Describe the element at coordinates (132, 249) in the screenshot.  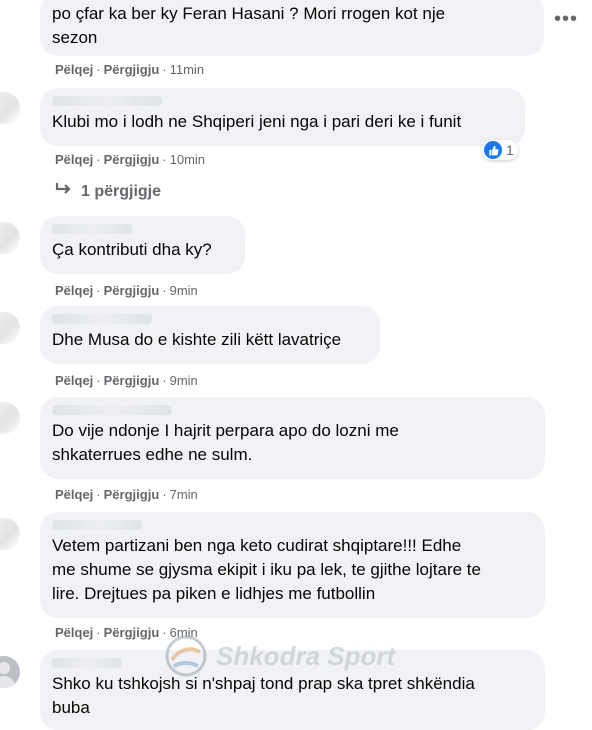
I see `comment-text: Ça kontributi dha ky?` at that location.